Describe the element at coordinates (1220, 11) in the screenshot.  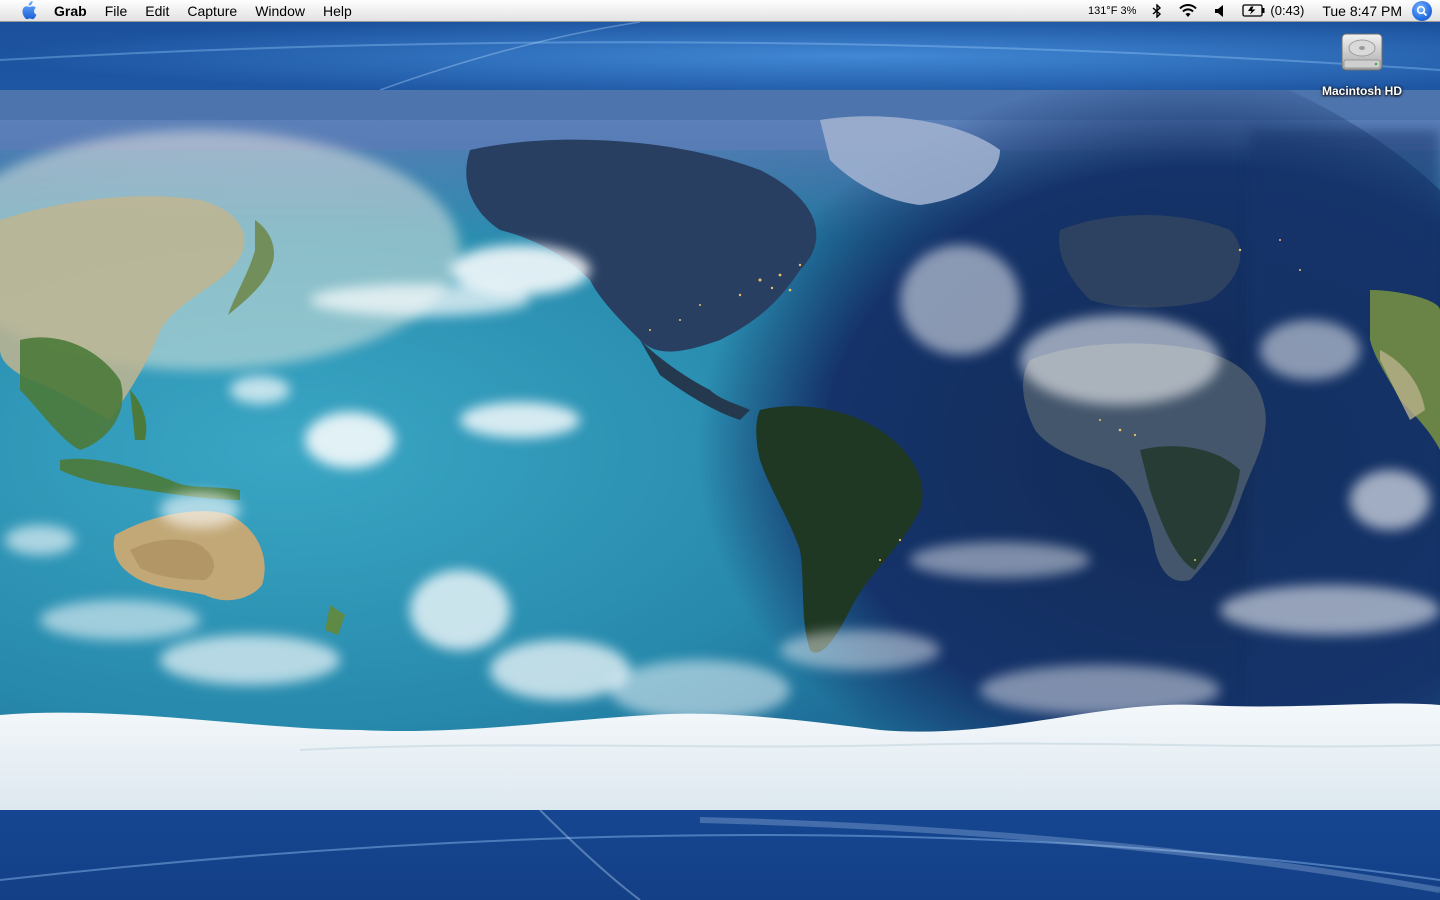
I see `volume-icon` at that location.